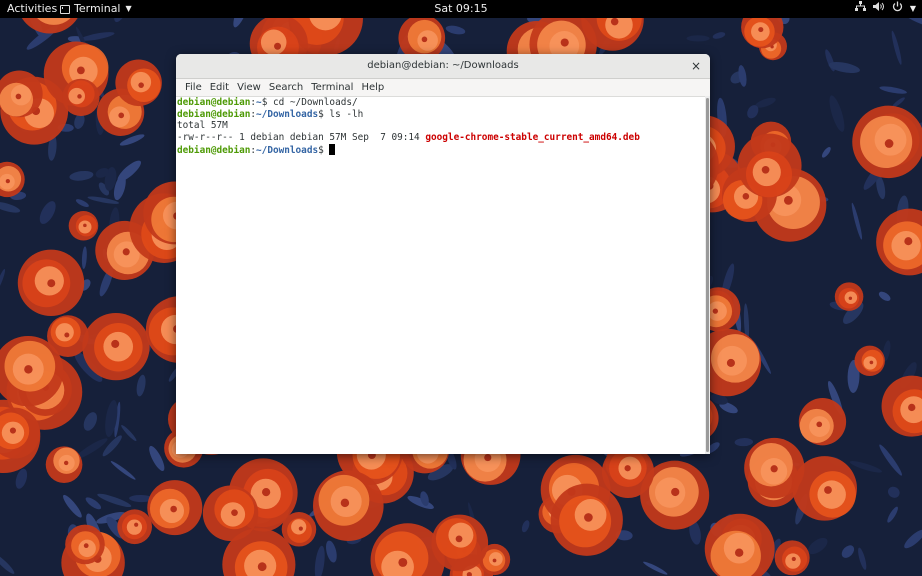 Image resolution: width=922 pixels, height=576 pixels. Describe the element at coordinates (441, 150) in the screenshot. I see `terminal-line: debian@debian:~/Downloads$` at that location.